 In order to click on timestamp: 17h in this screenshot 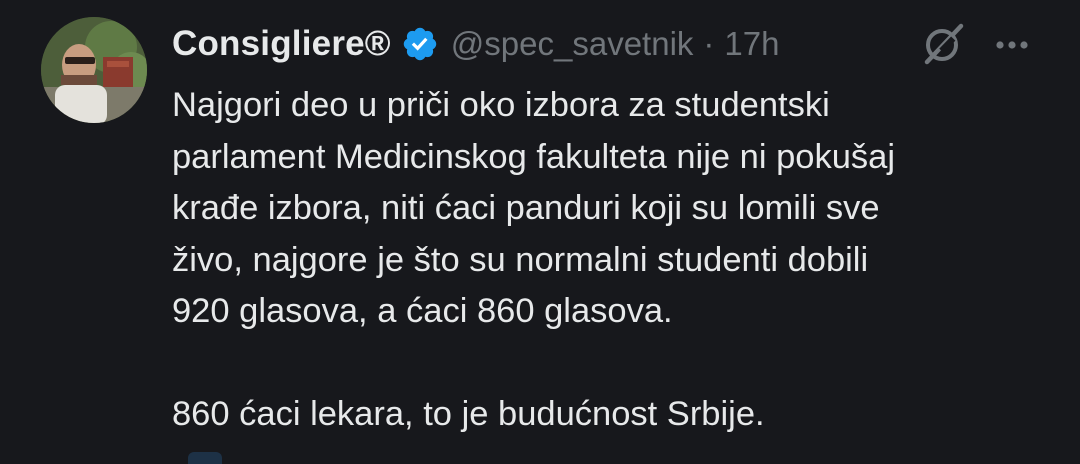, I will do `click(751, 44)`.